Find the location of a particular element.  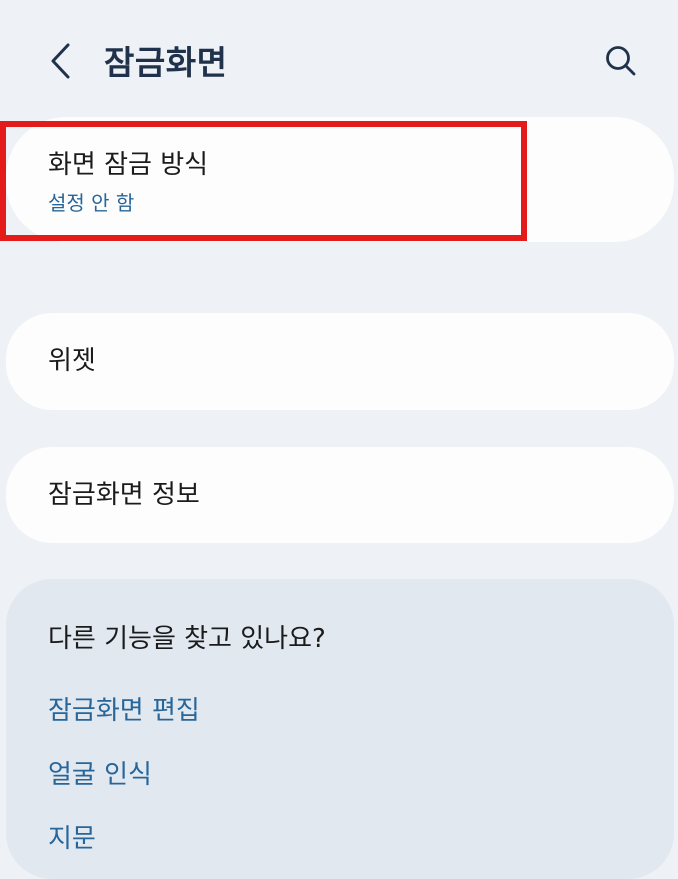

search-button is located at coordinates (621, 61).